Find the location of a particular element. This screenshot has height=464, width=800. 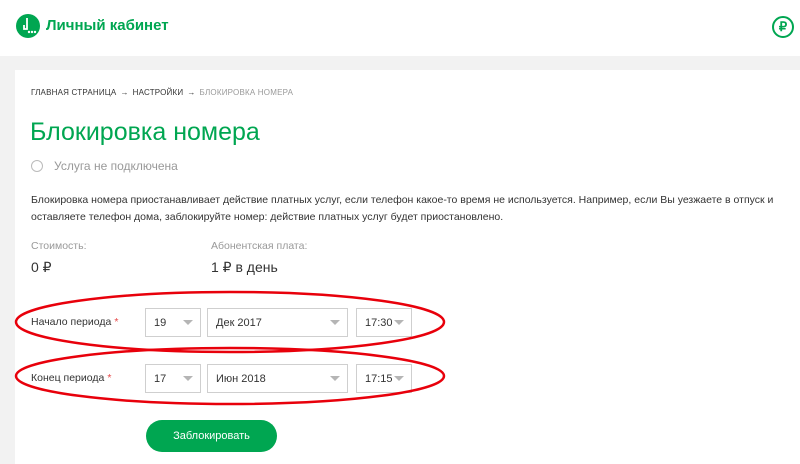

ruble-icon: ₽ is located at coordinates (783, 27).